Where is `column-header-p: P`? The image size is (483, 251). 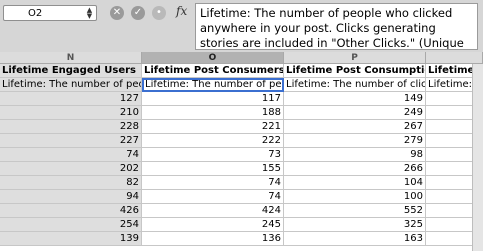 column-header-p: P is located at coordinates (355, 58).